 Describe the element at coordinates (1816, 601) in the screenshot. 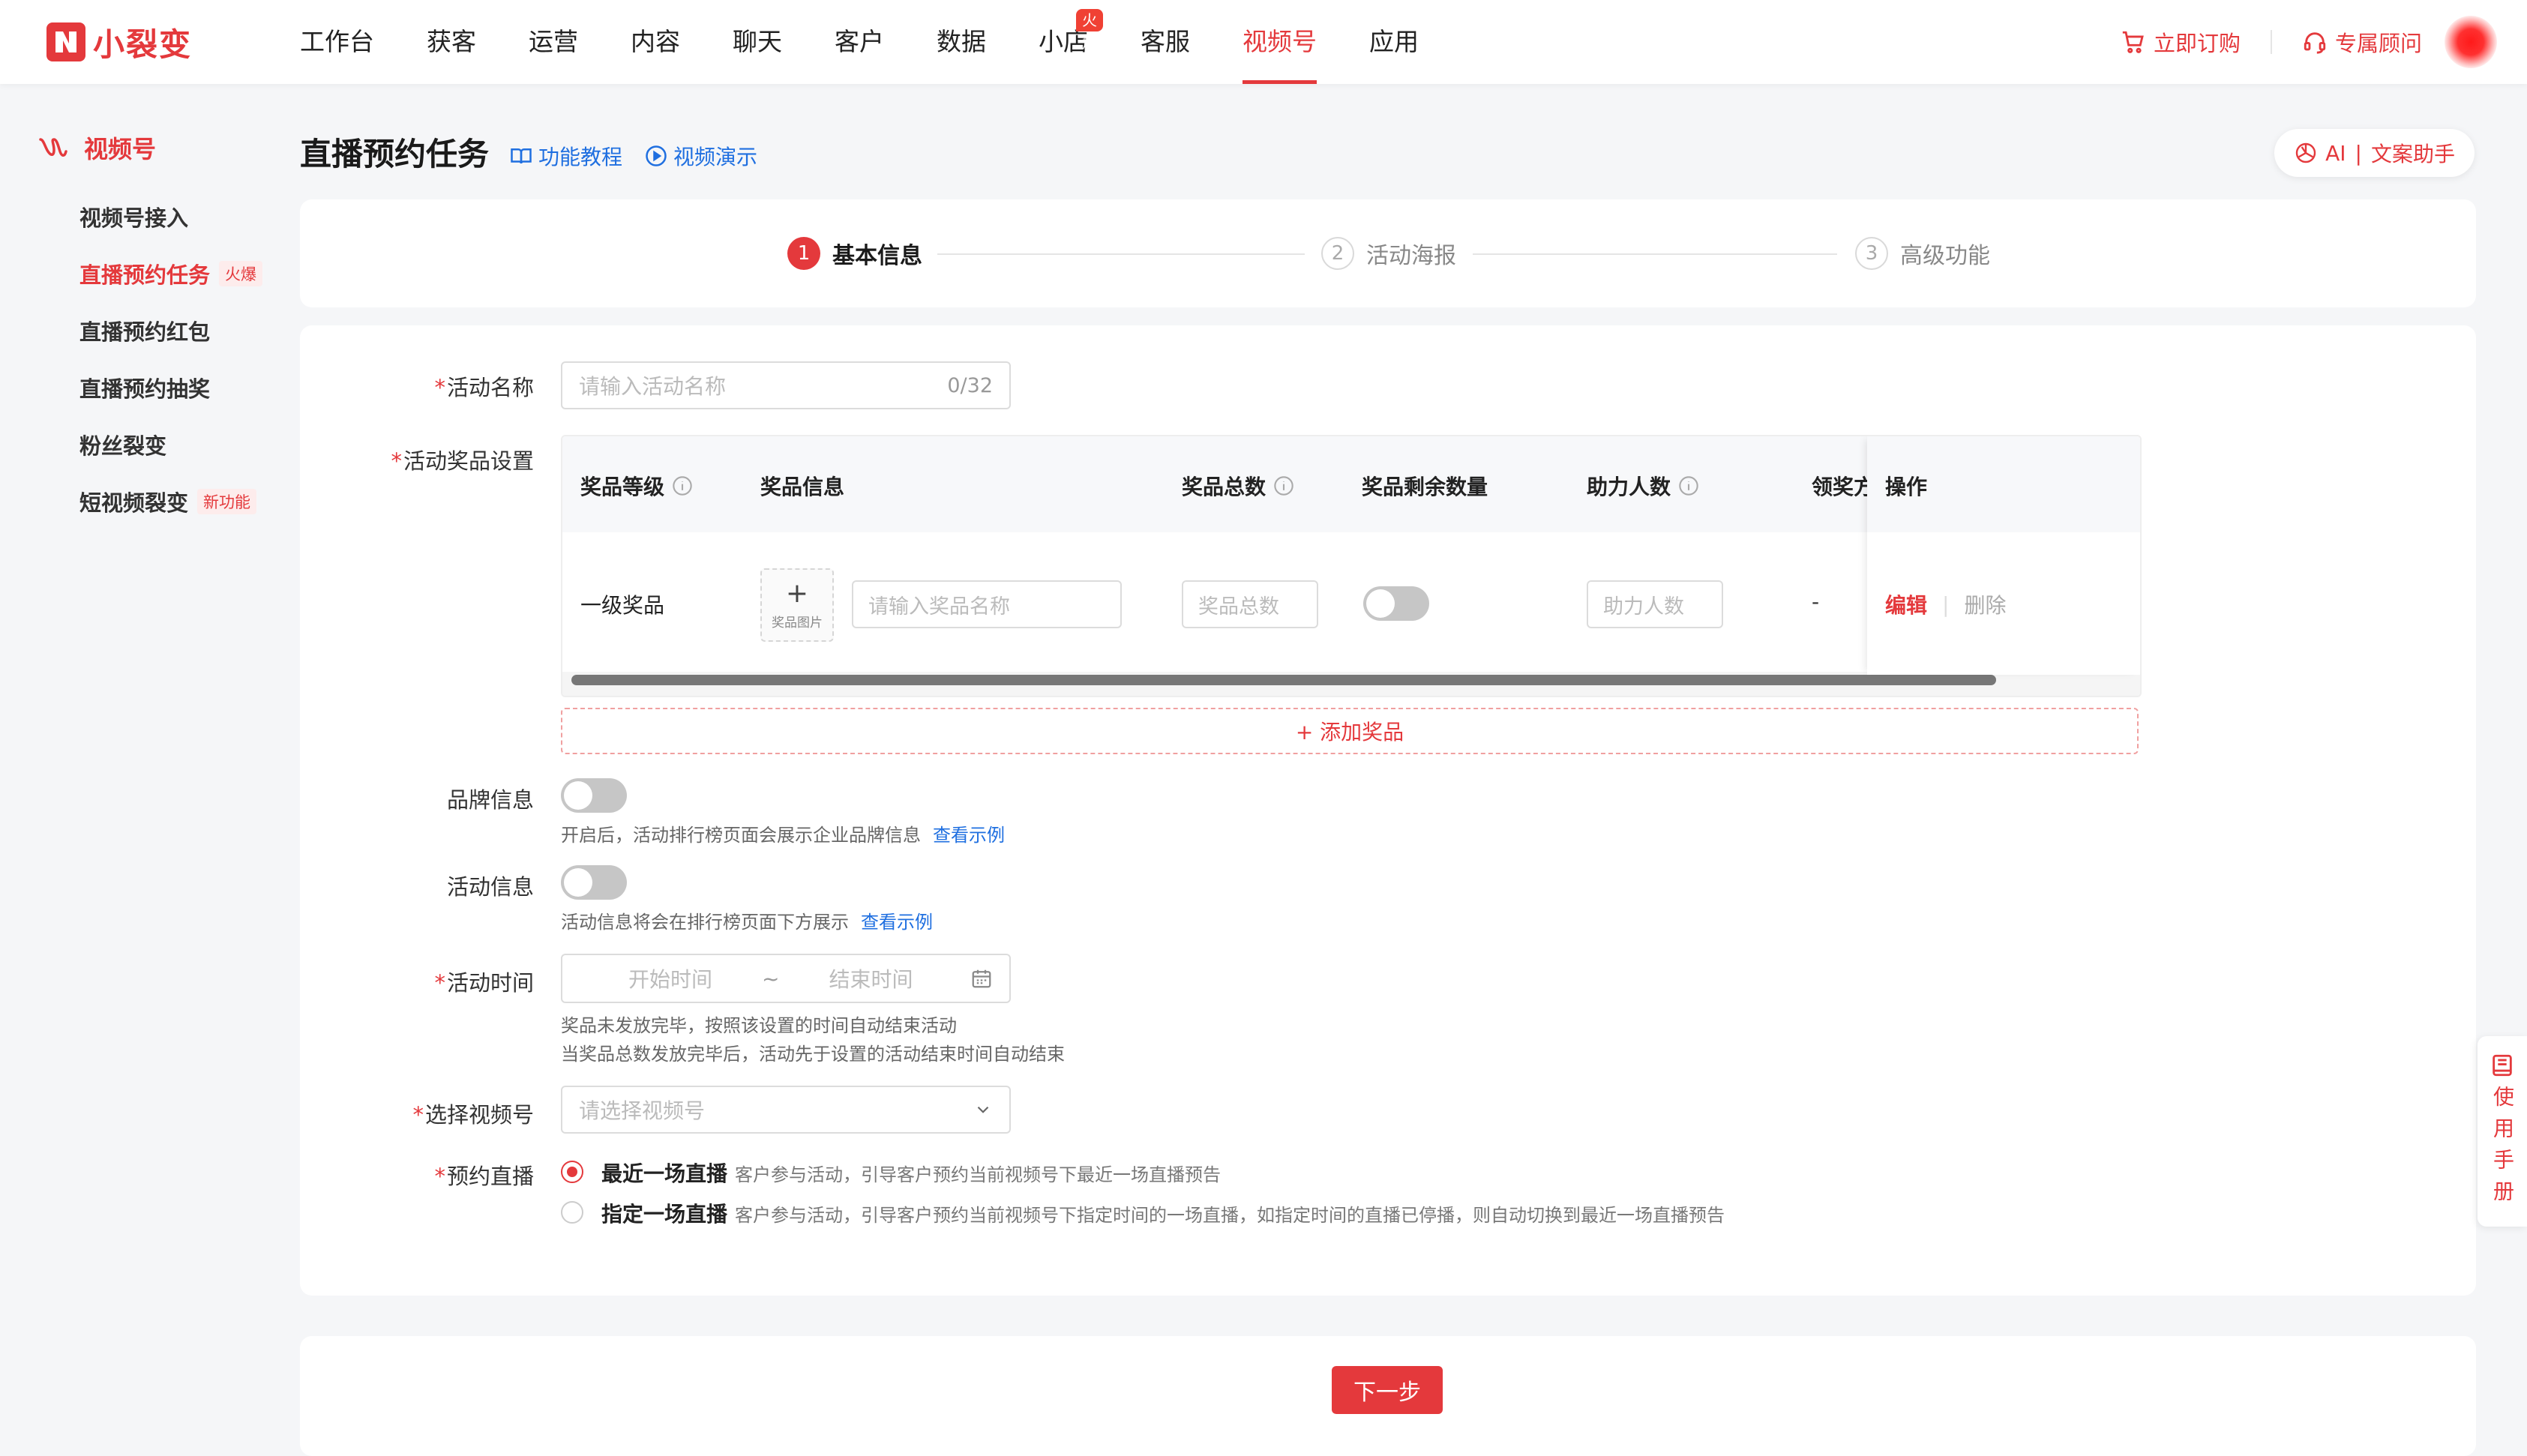

I see `claim-method-value: -` at that location.